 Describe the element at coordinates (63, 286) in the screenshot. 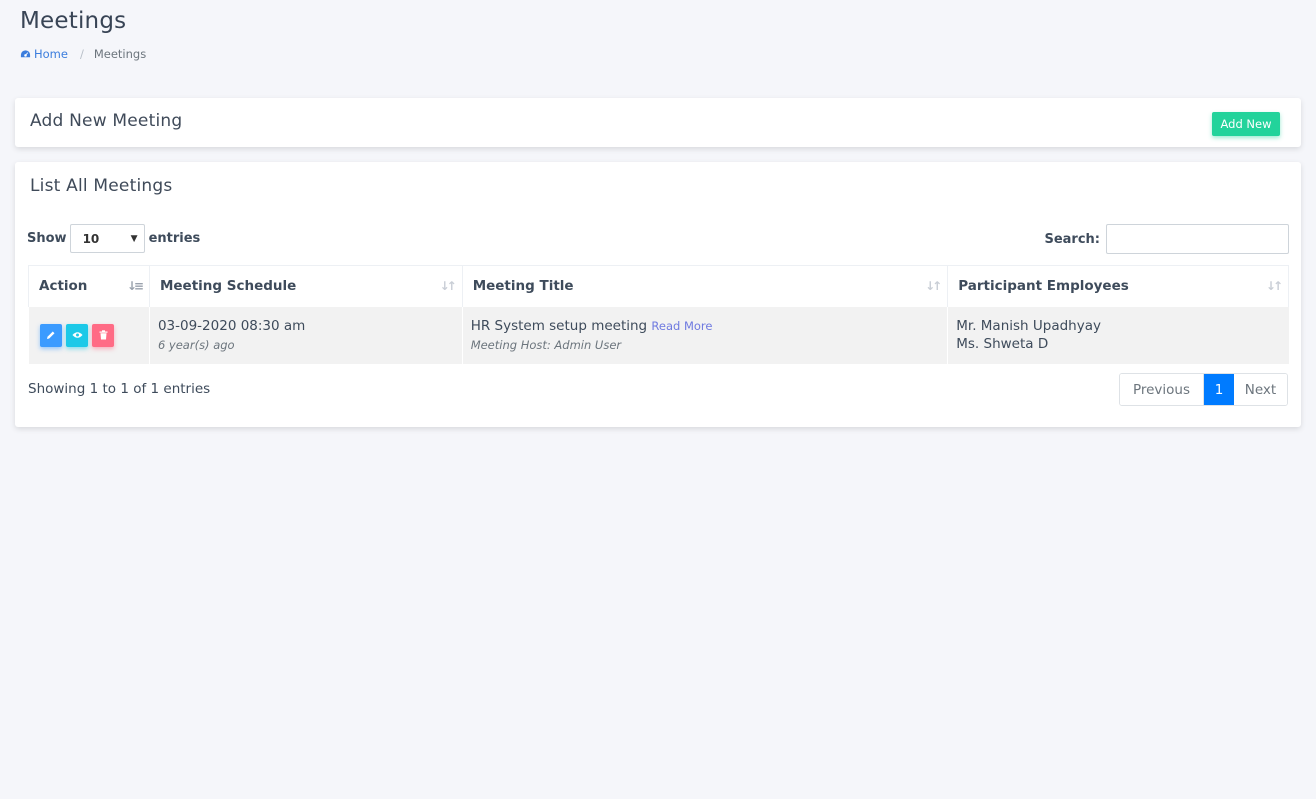

I see `column-header-label: Action` at that location.